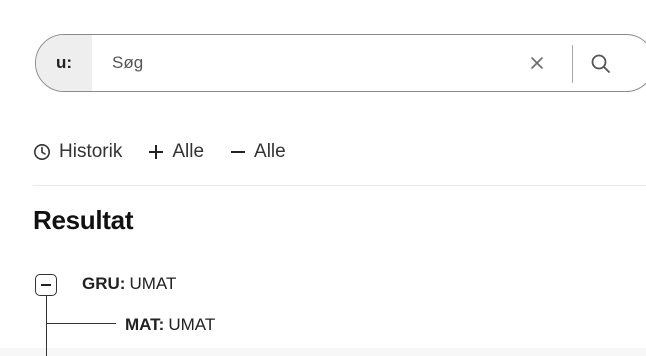  I want to click on results-toolbar: Historik Alle Alle, so click(172, 152).